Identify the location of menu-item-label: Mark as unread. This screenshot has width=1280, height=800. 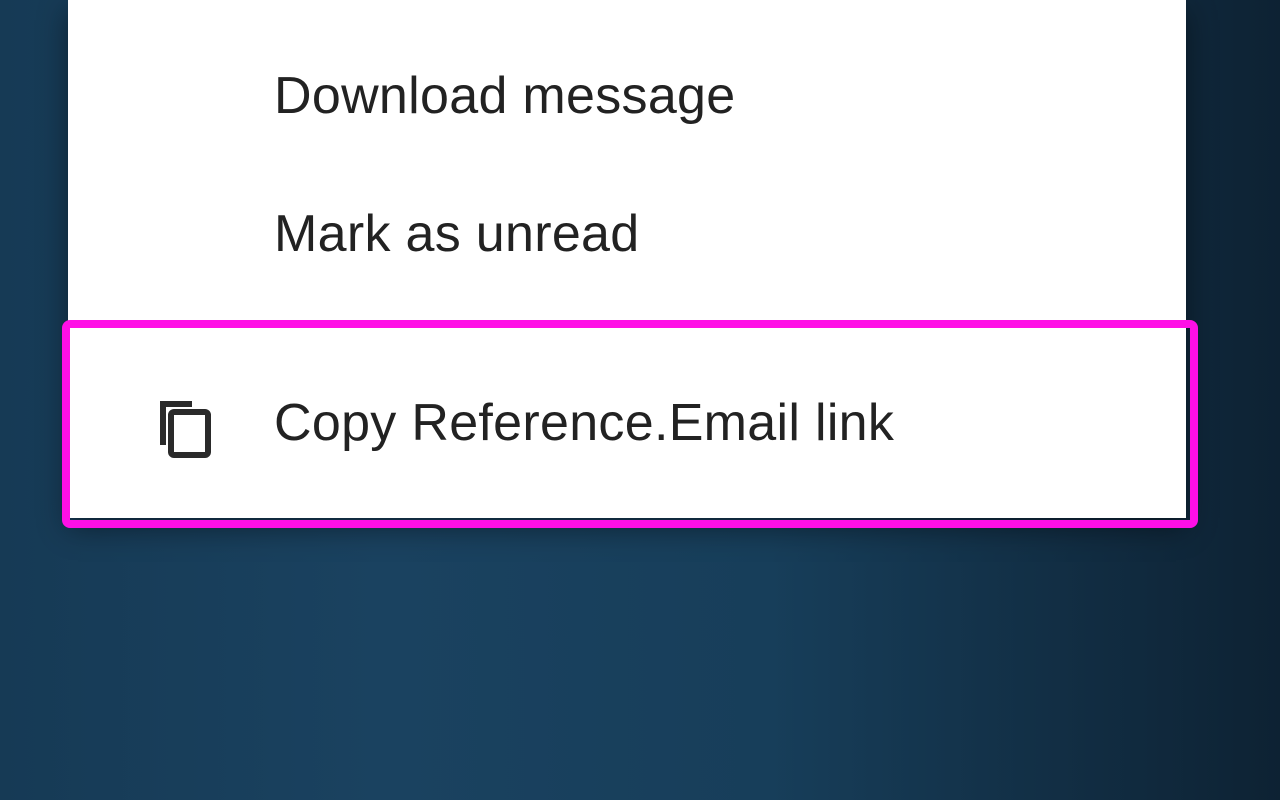
(457, 234).